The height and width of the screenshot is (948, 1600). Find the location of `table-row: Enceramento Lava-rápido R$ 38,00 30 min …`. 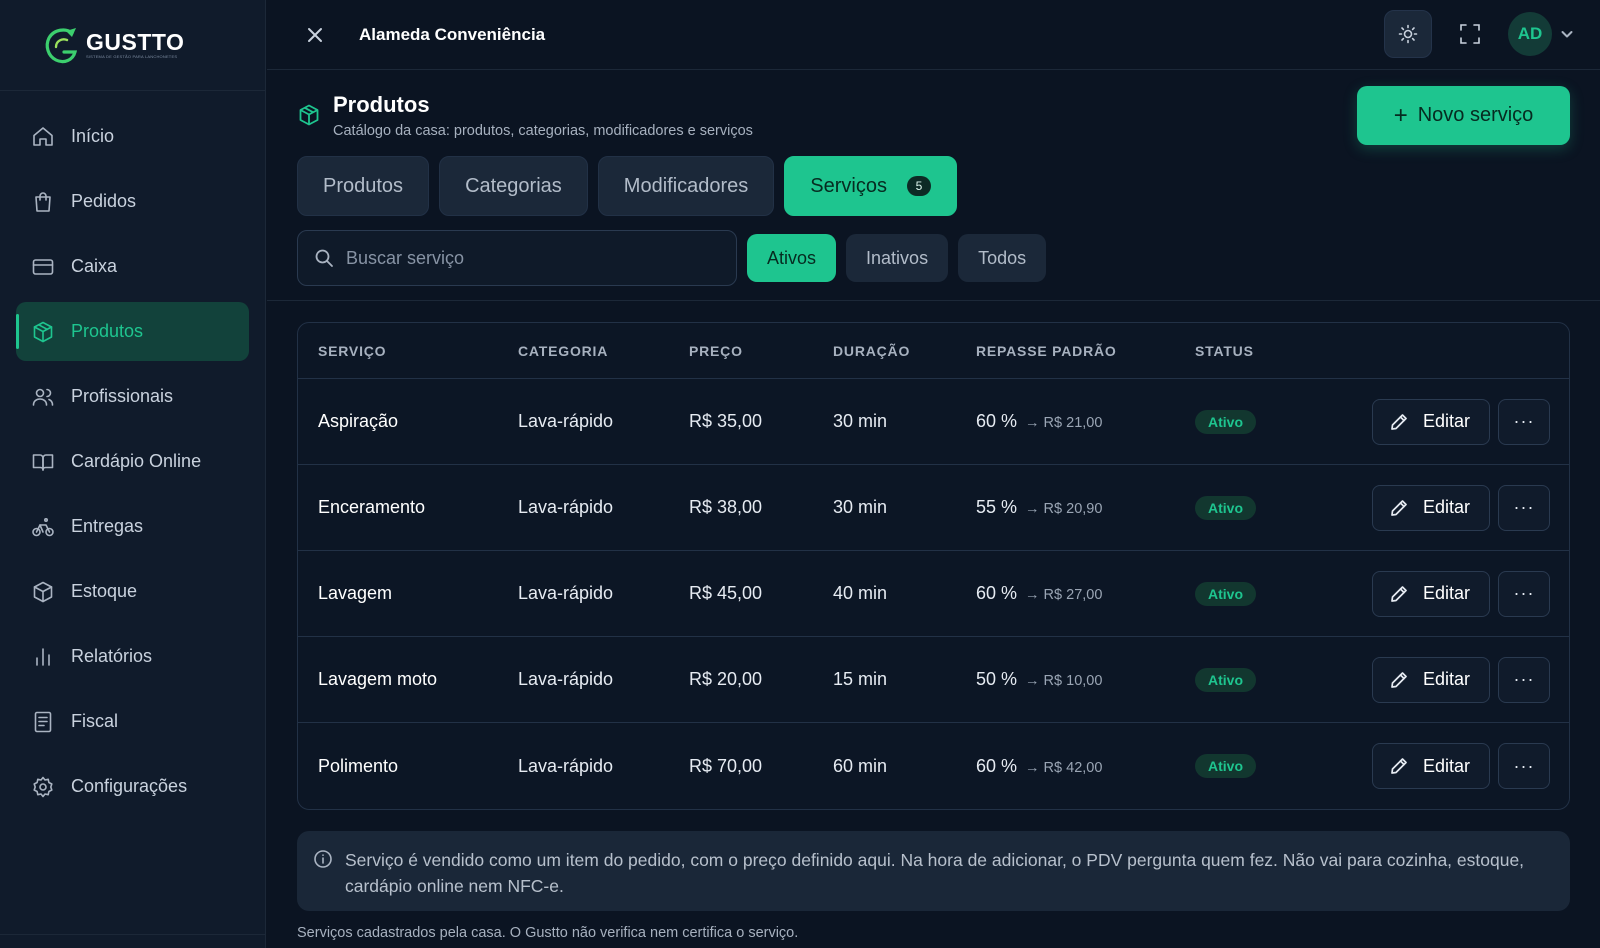

table-row: Enceramento Lava-rápido R$ 38,00 30 min … is located at coordinates (933, 508).